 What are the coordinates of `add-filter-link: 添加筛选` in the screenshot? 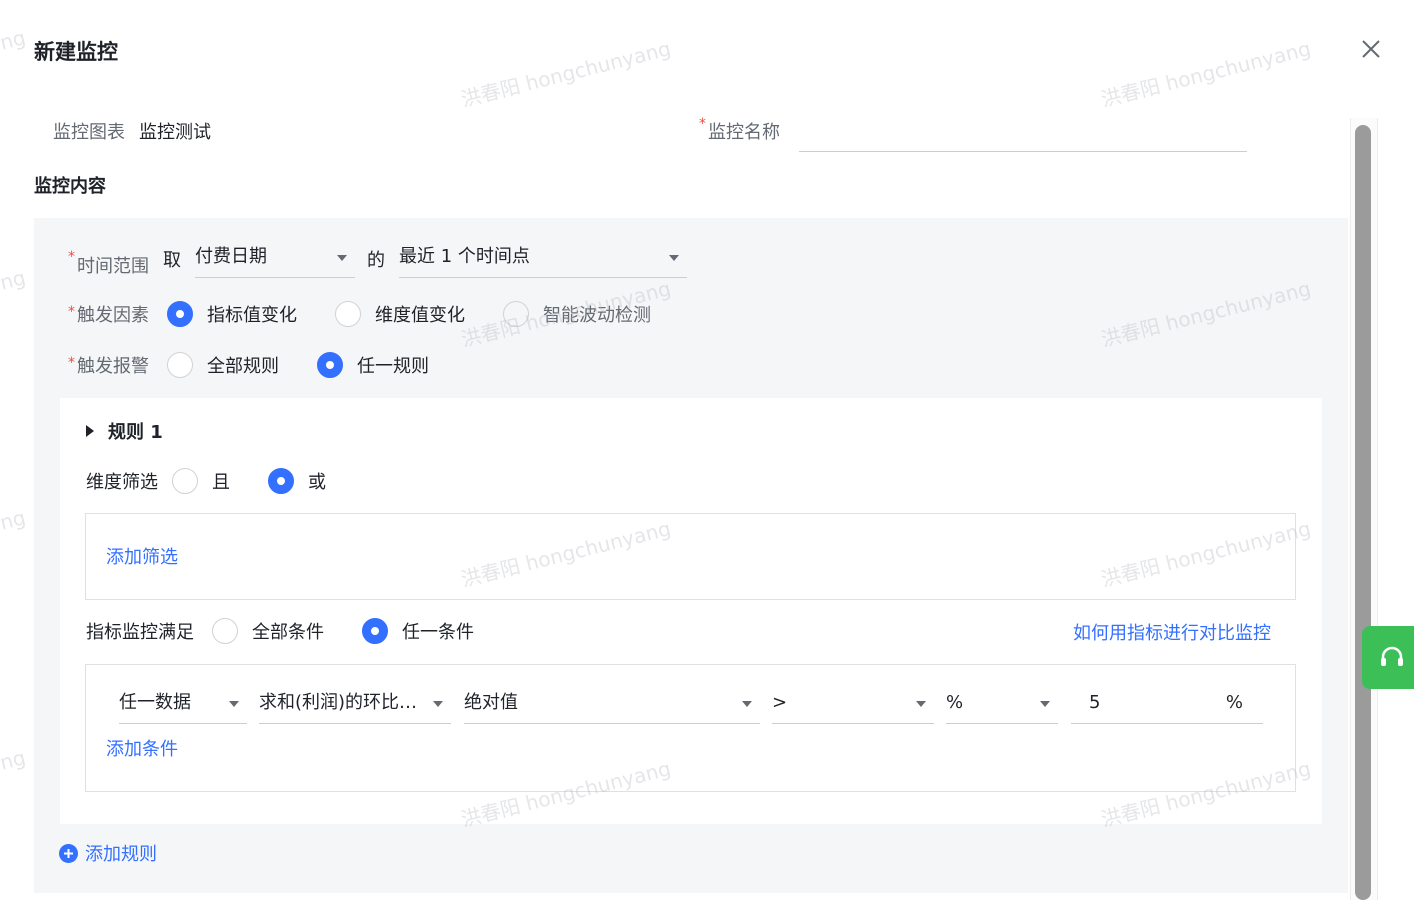 It's located at (142, 556).